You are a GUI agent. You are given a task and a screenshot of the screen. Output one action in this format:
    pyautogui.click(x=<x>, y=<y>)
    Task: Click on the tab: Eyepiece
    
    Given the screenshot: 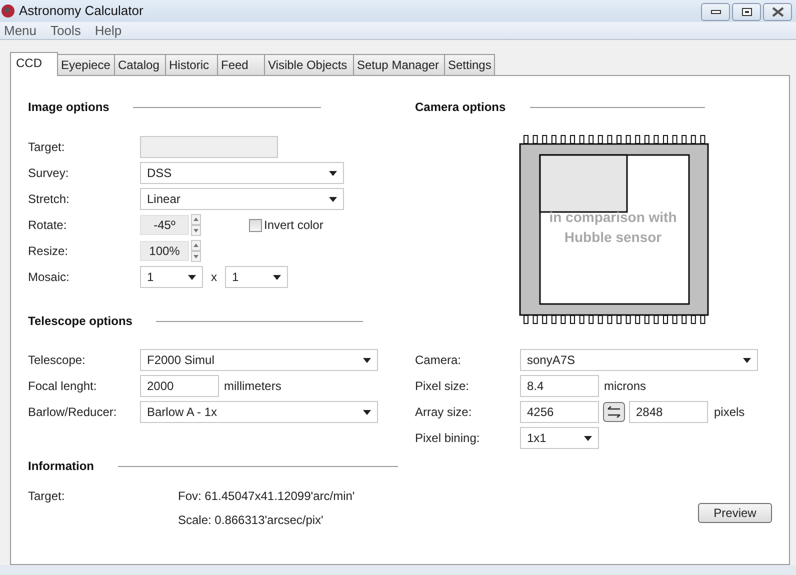 What is the action you would take?
    pyautogui.click(x=86, y=65)
    